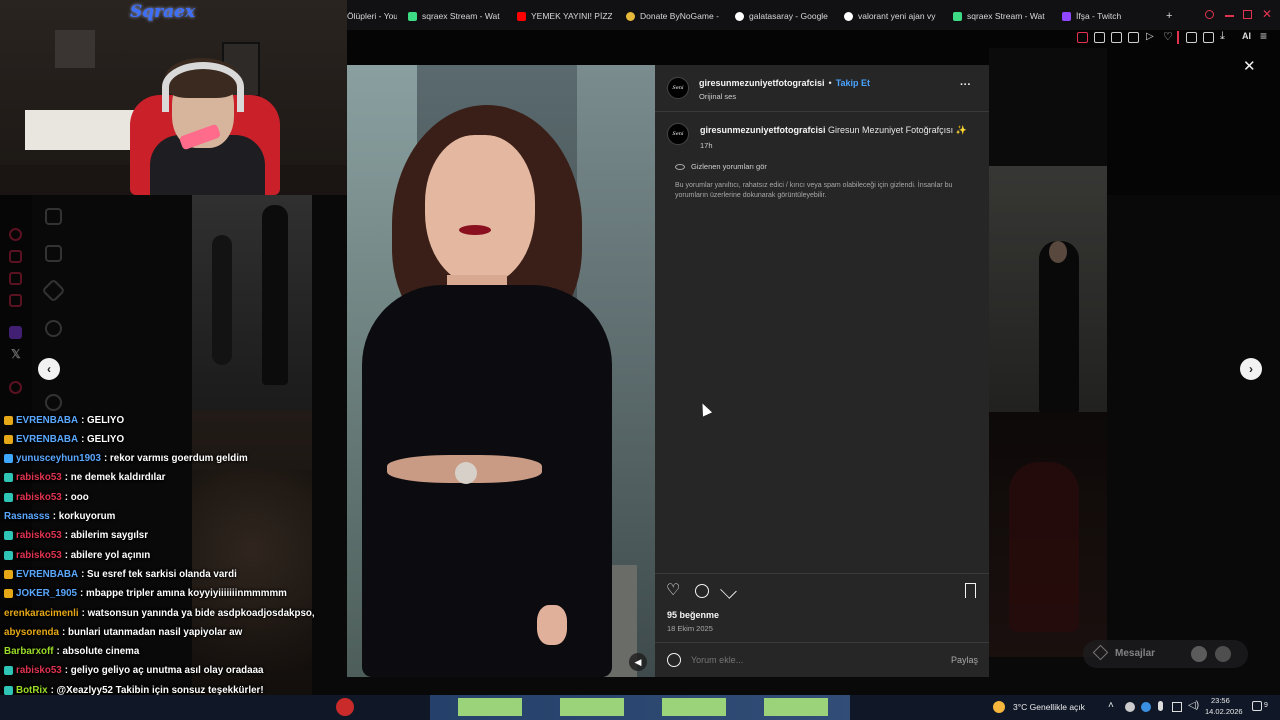 The width and height of the screenshot is (1280, 720). What do you see at coordinates (1109, 16) in the screenshot?
I see `browser-tab-active: İfşa - Twitch` at bounding box center [1109, 16].